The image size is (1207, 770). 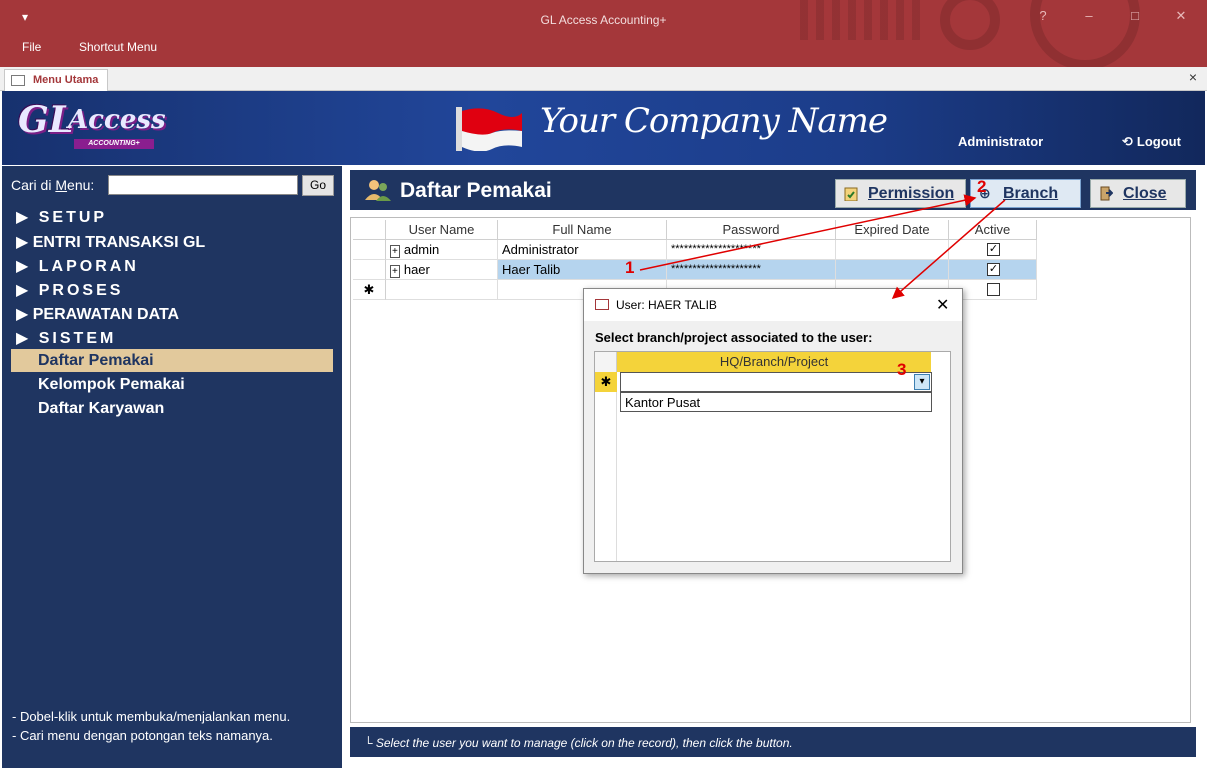 I want to click on menu-setup: ▶ SETUP, so click(x=61, y=217).